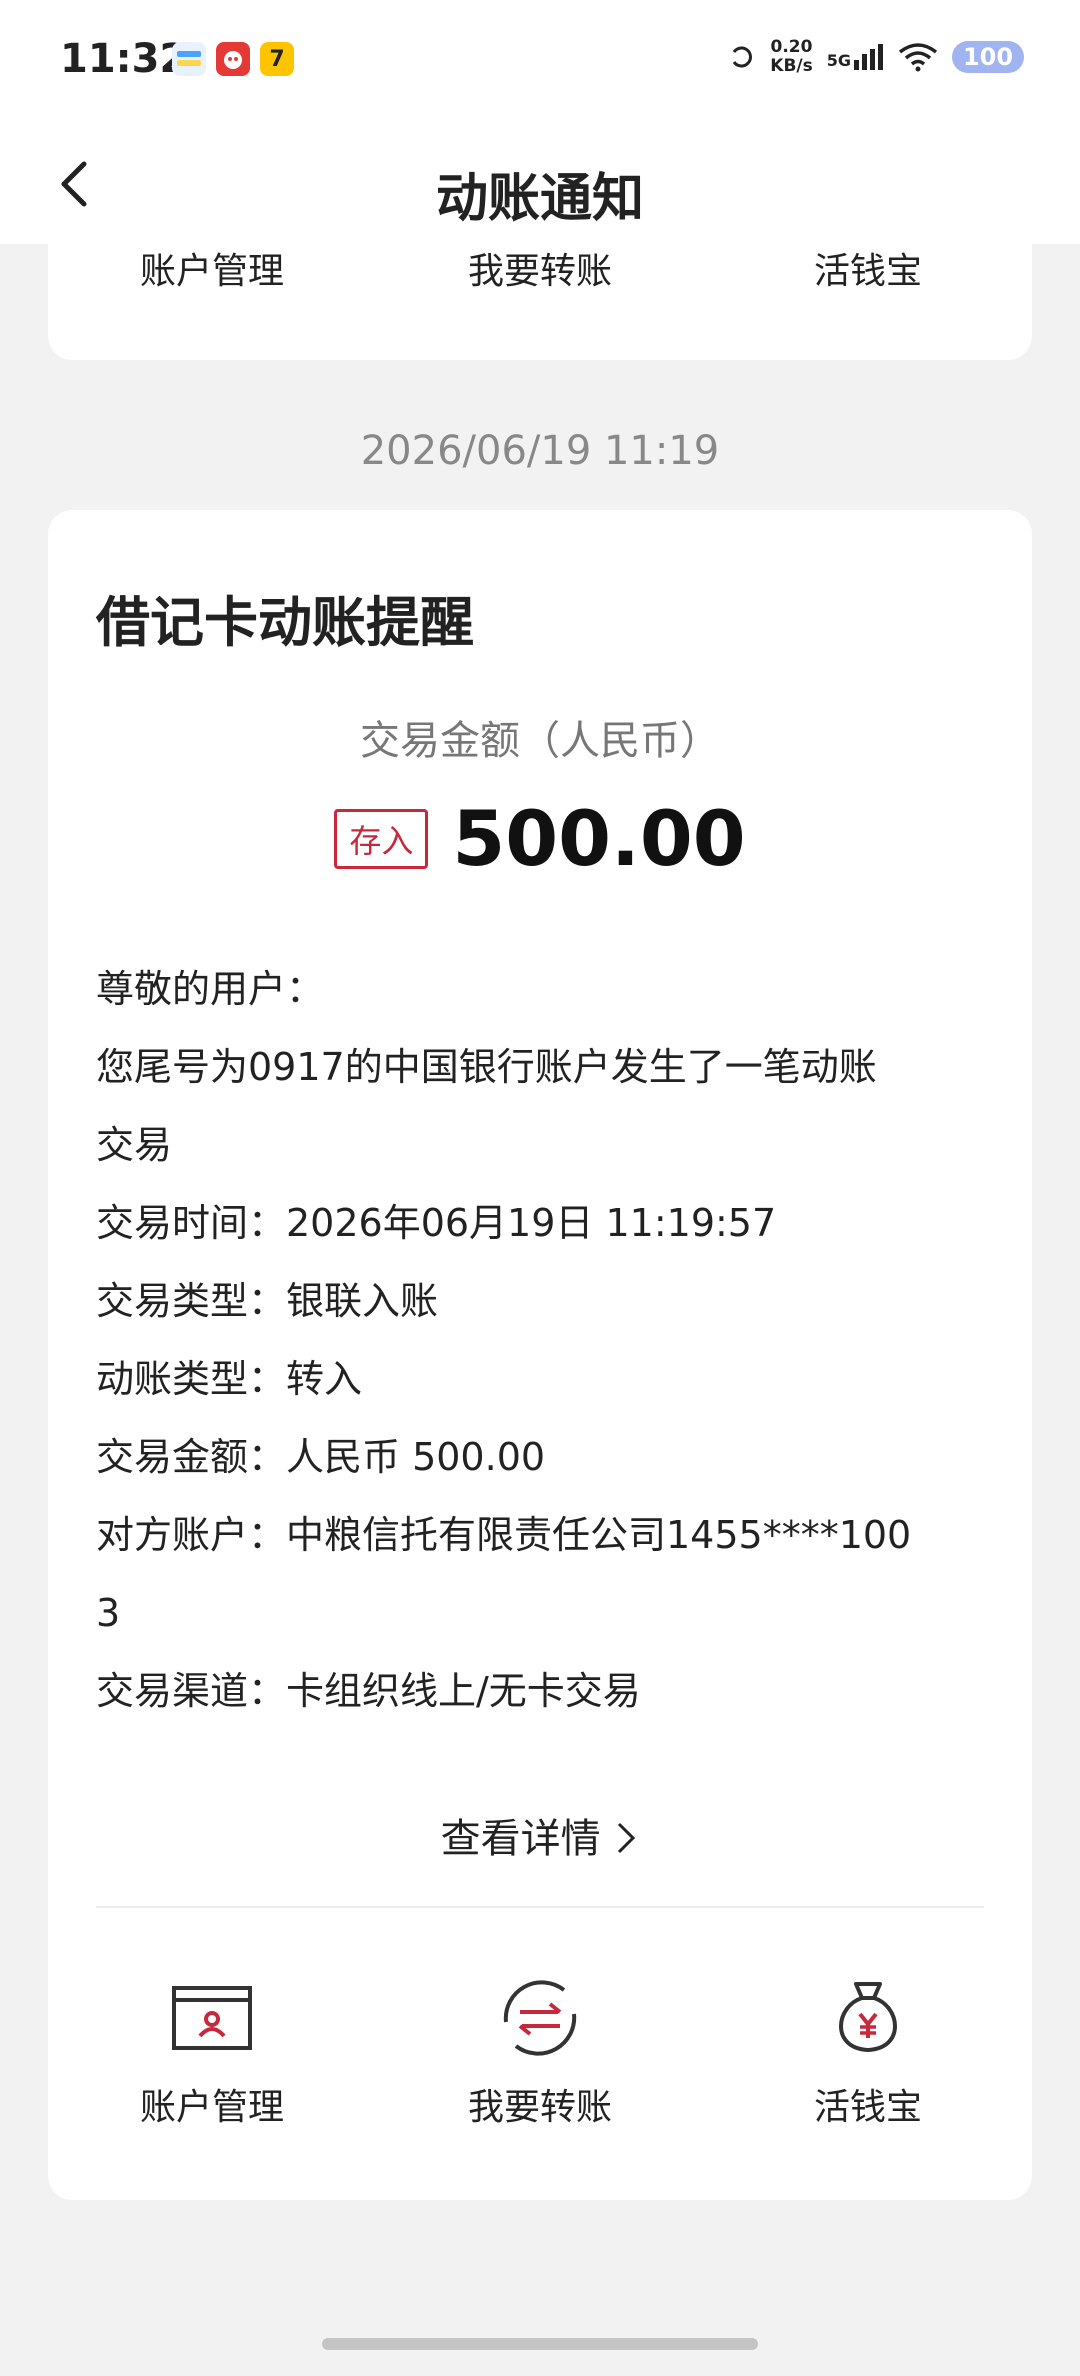 This screenshot has height=2376, width=1080. What do you see at coordinates (212, 2018) in the screenshot?
I see `account-card-icon` at bounding box center [212, 2018].